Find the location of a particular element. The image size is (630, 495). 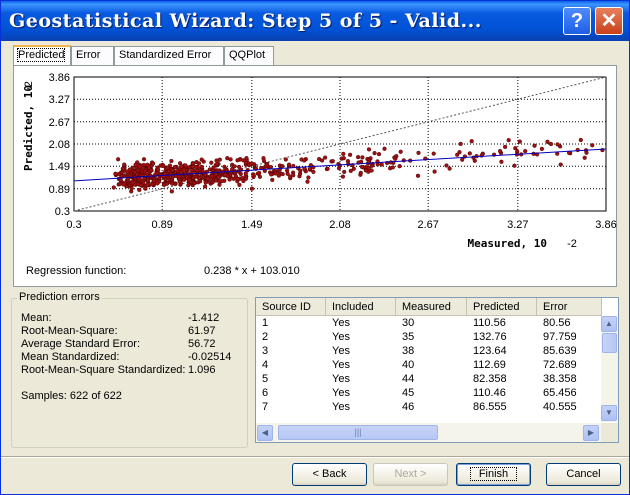

y-tick-label: 3.27 is located at coordinates (59, 100).